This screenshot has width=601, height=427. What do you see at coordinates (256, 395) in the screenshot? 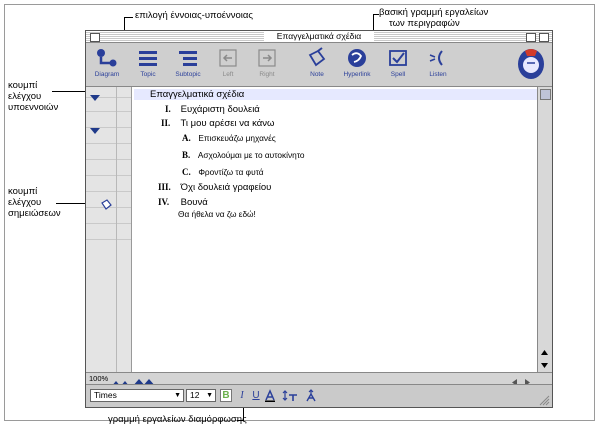
I see `underline-button: U` at bounding box center [256, 395].